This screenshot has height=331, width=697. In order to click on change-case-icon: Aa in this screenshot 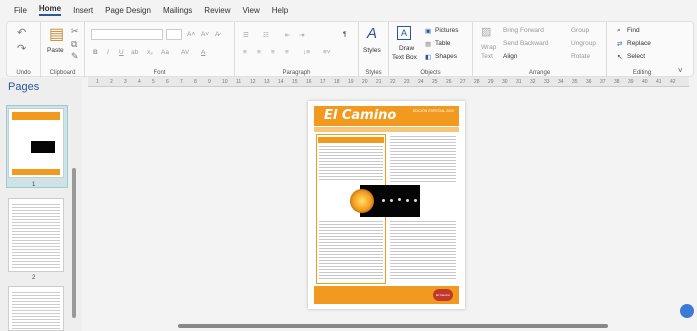, I will do `click(165, 52)`.